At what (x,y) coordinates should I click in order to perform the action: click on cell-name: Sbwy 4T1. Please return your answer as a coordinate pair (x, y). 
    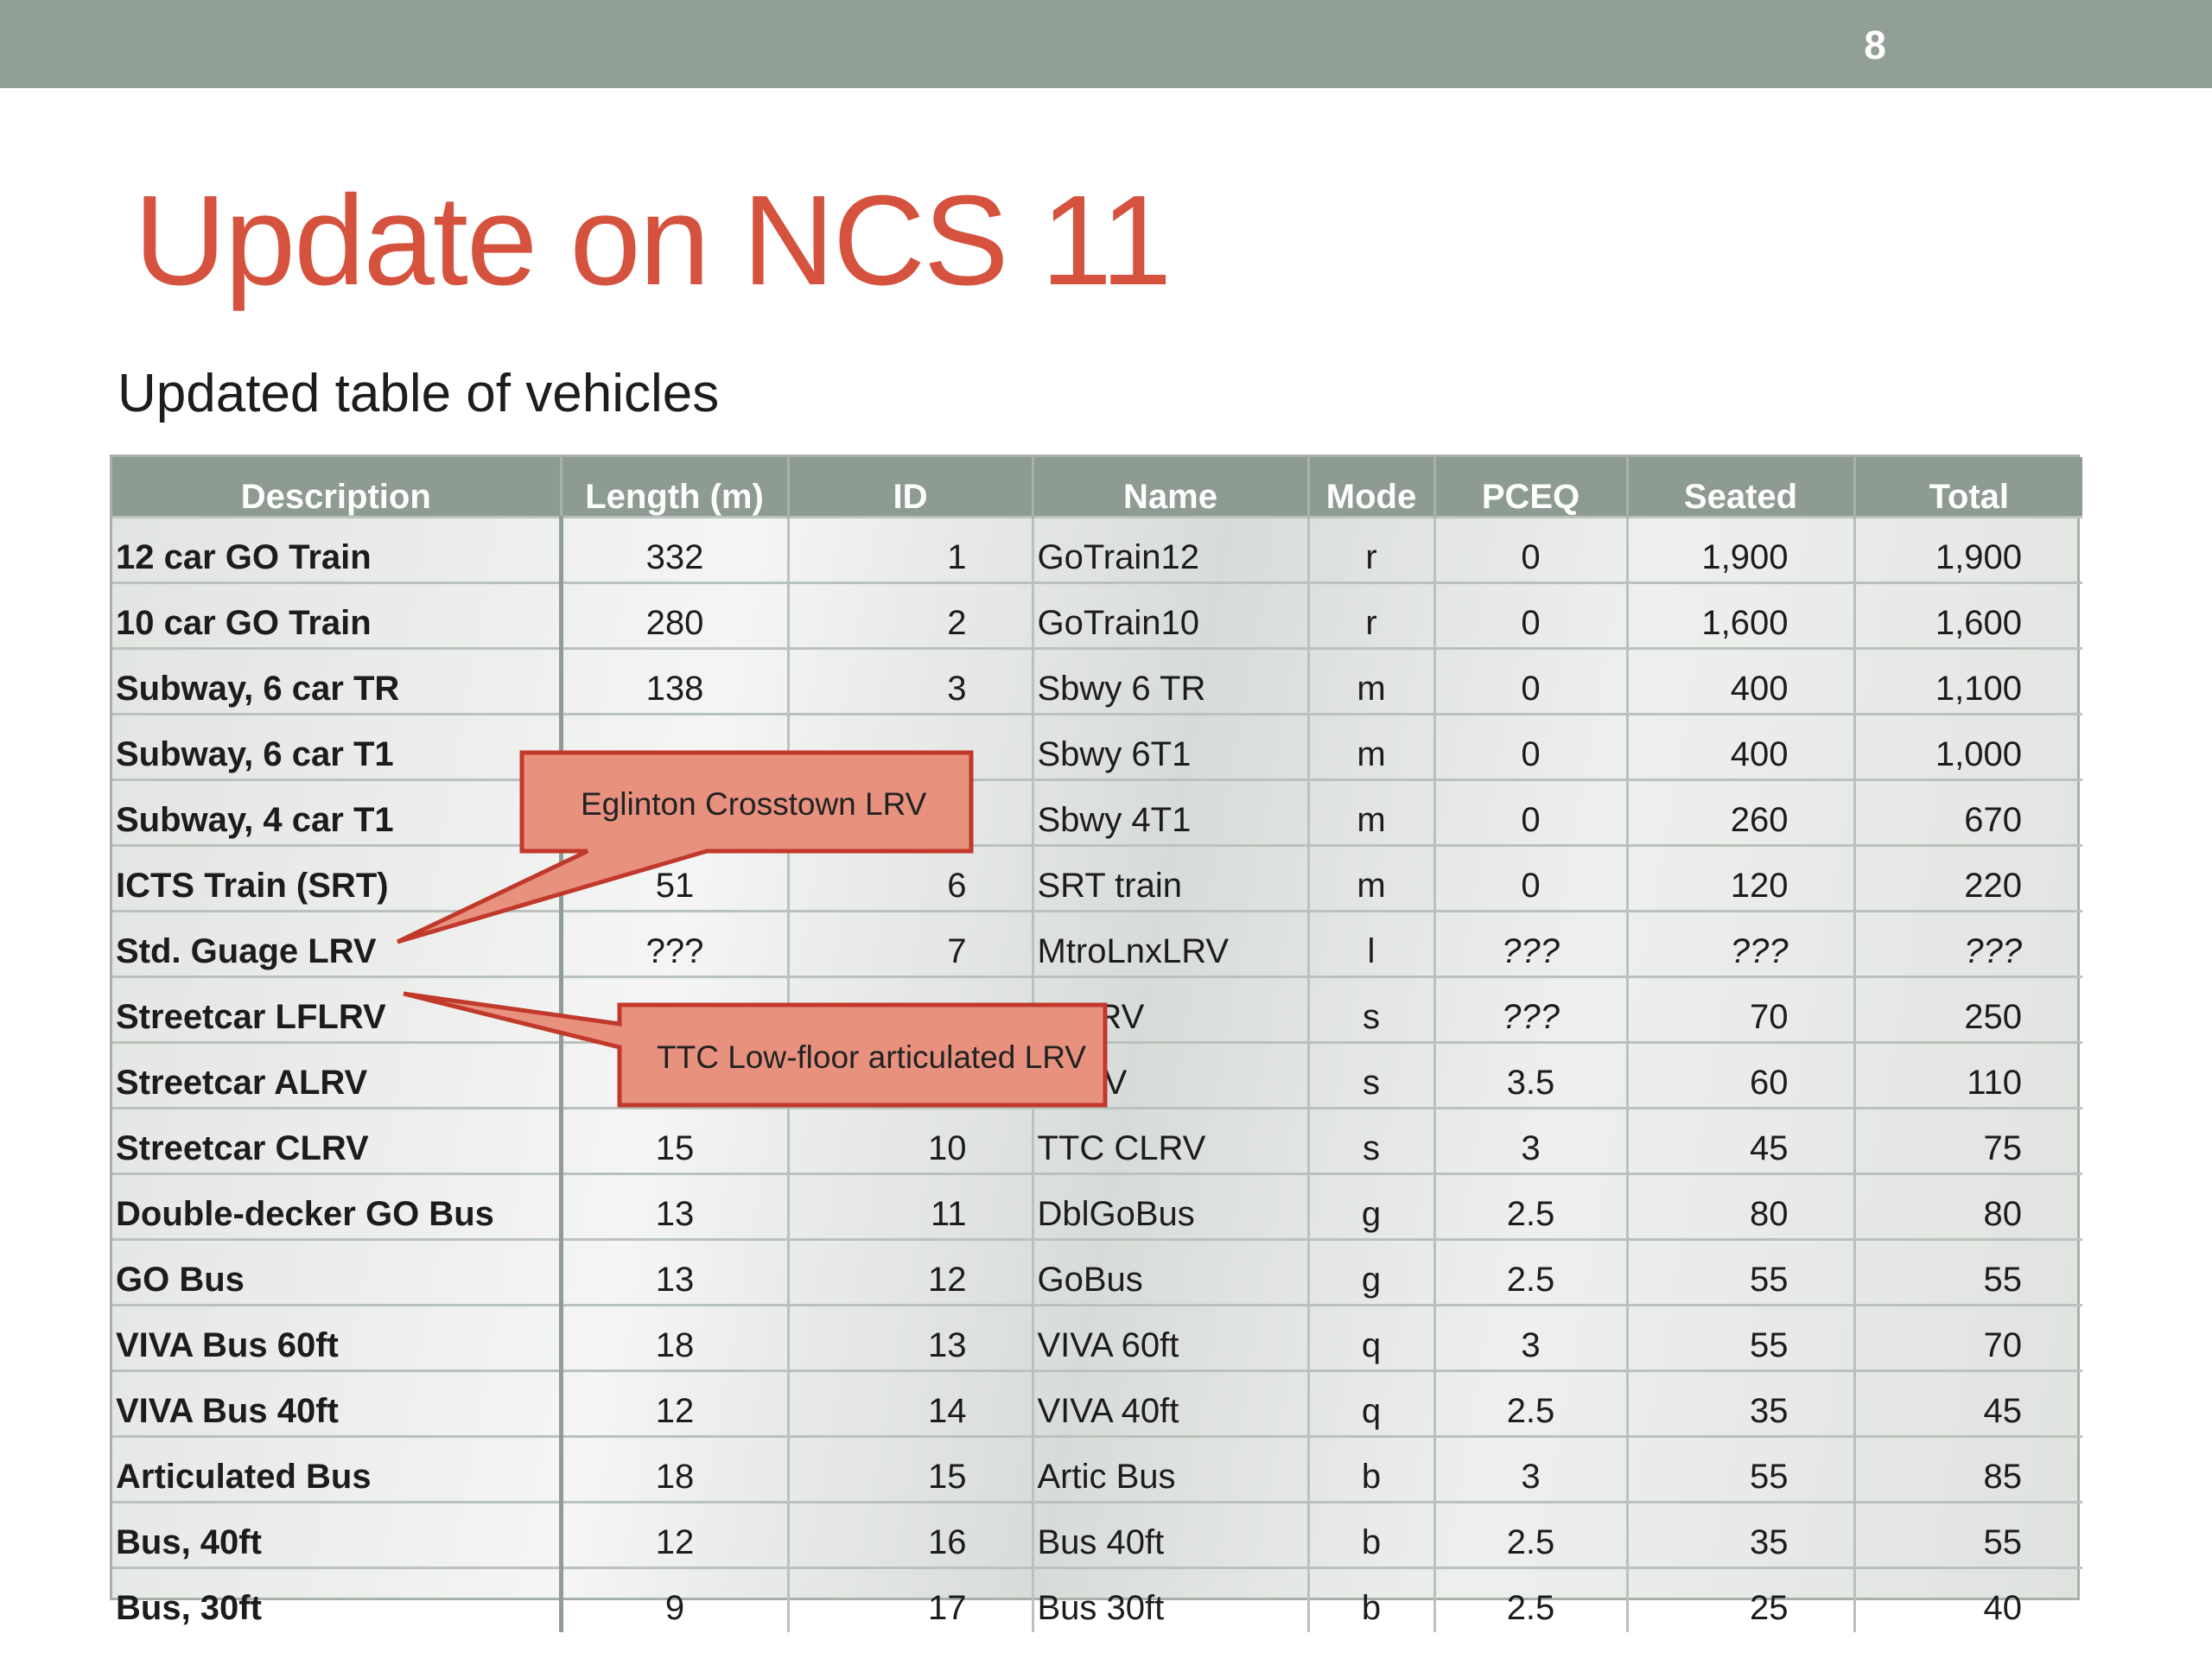
    Looking at the image, I should click on (1169, 812).